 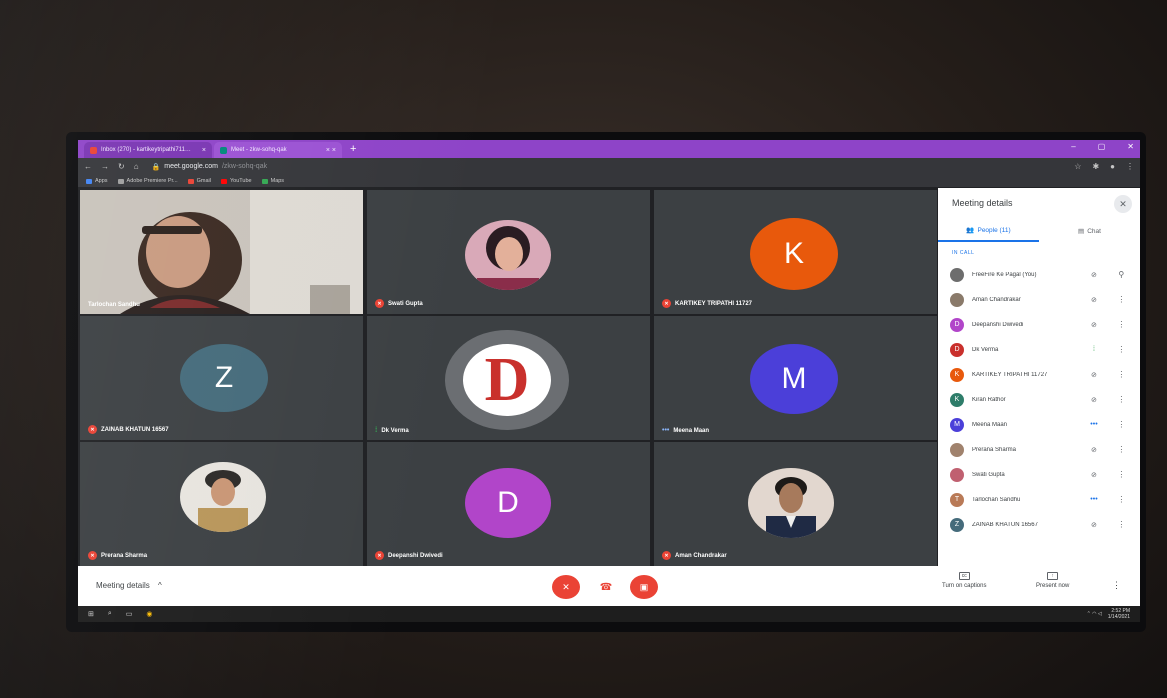 What do you see at coordinates (1089, 231) in the screenshot?
I see `tab-chat: ▤ Chat` at bounding box center [1089, 231].